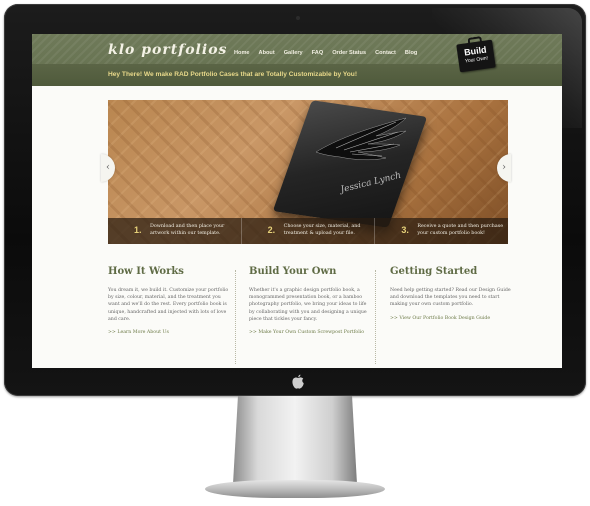  What do you see at coordinates (138, 230) in the screenshot?
I see `step-number: 1.` at bounding box center [138, 230].